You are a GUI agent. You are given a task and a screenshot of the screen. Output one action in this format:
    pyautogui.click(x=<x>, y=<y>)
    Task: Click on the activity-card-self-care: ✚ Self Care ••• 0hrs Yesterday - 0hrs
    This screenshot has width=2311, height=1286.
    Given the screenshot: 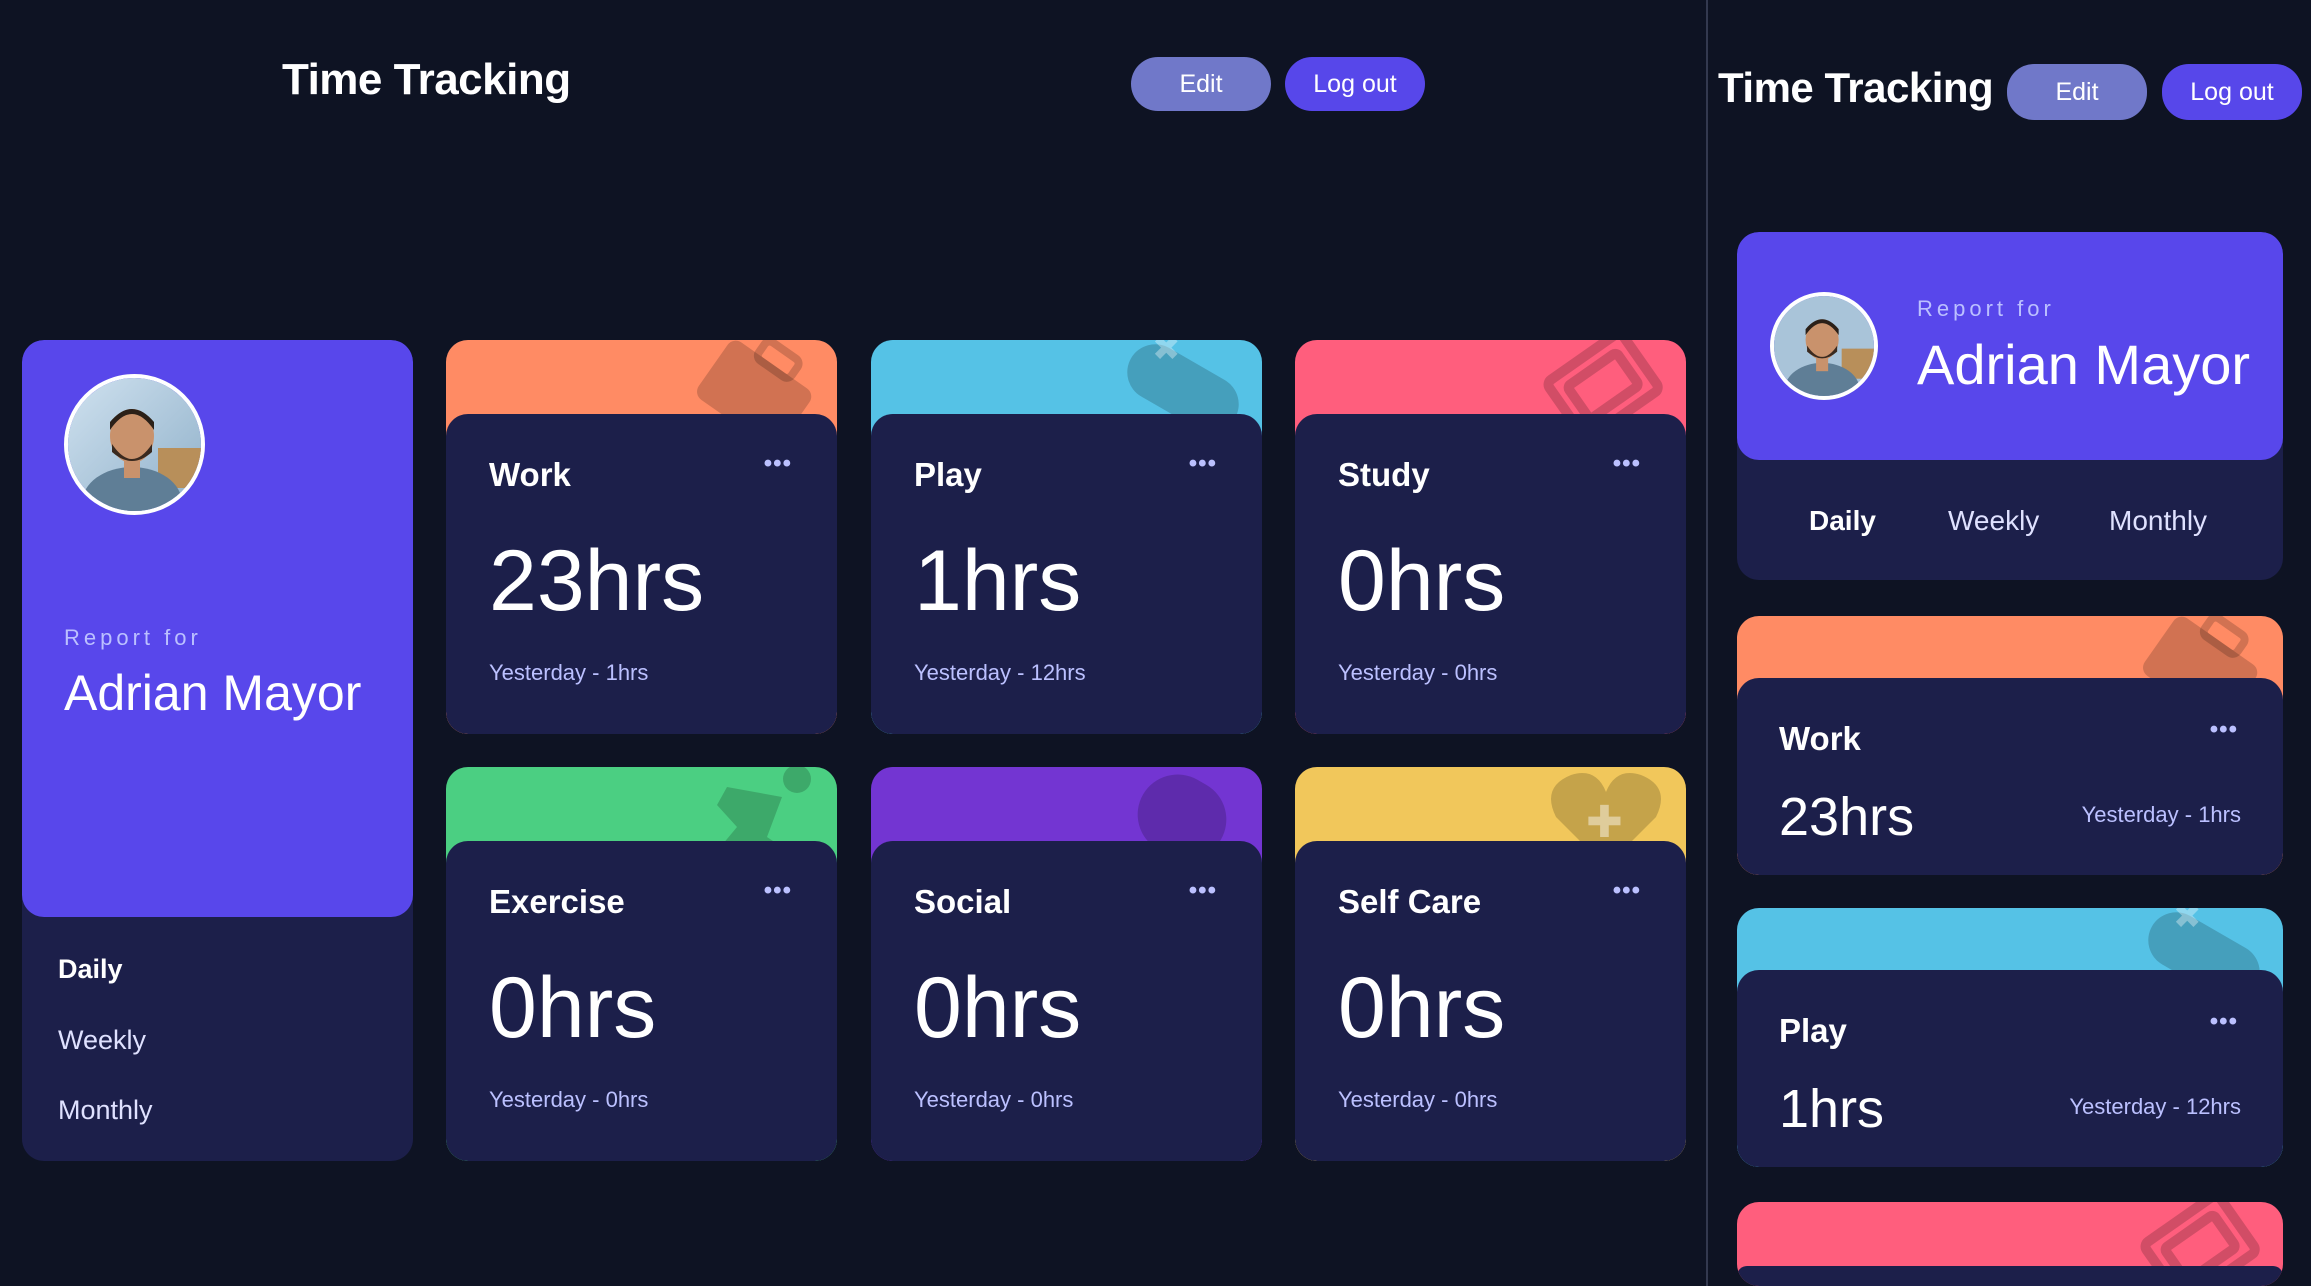 What is the action you would take?
    pyautogui.click(x=1490, y=964)
    